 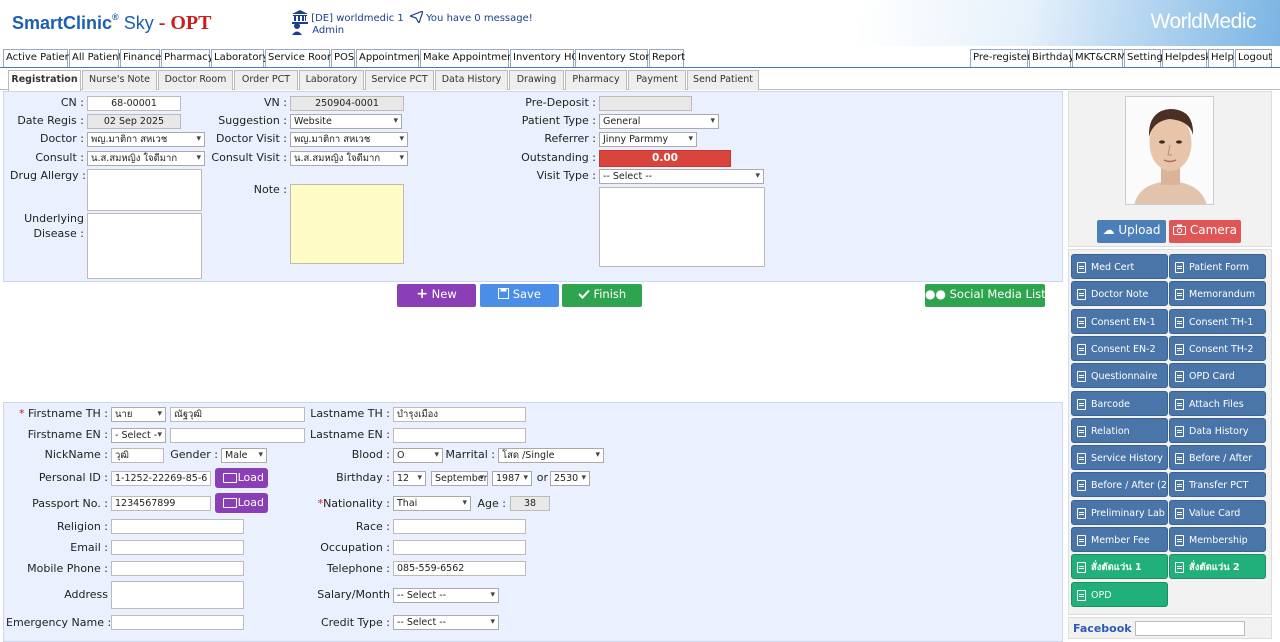 I want to click on side-button-relation: Relation, so click(x=1119, y=430).